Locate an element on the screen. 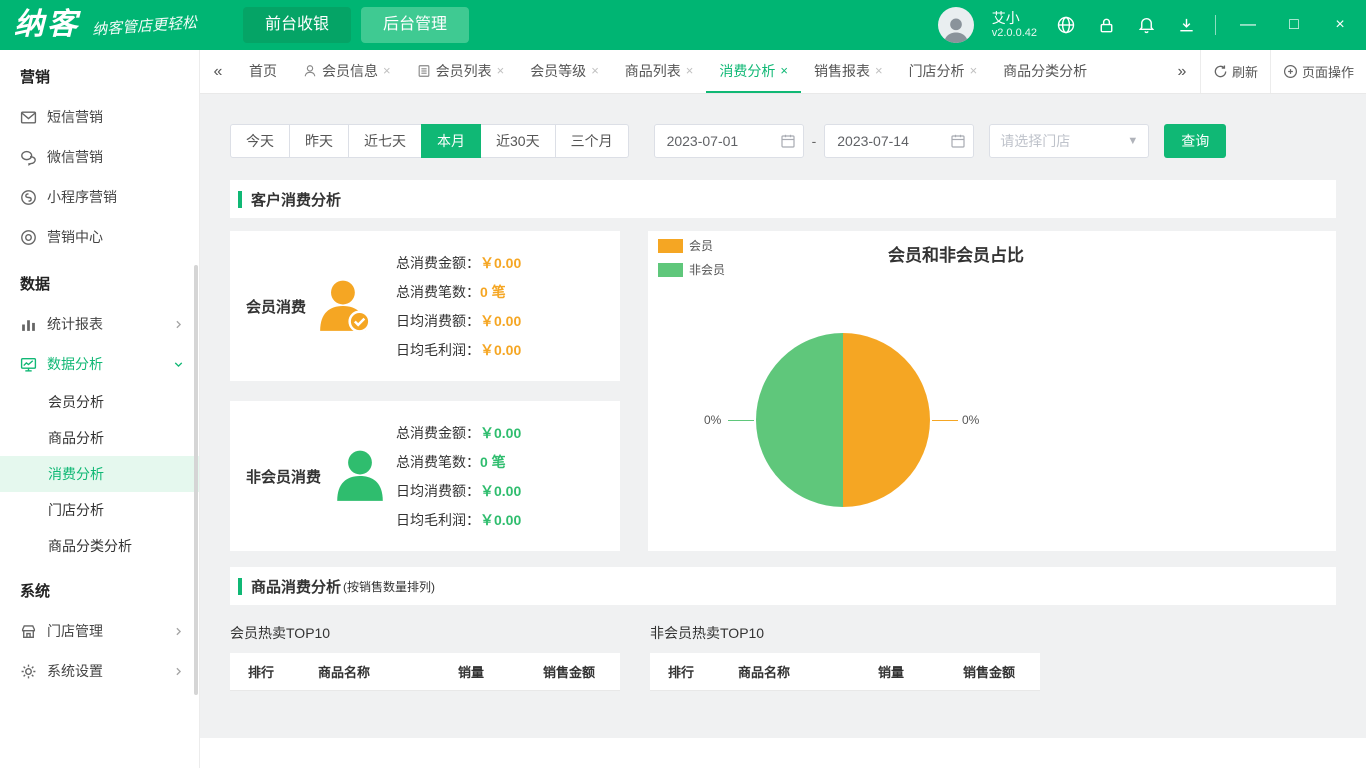  range-today-button: 今天 is located at coordinates (260, 141).